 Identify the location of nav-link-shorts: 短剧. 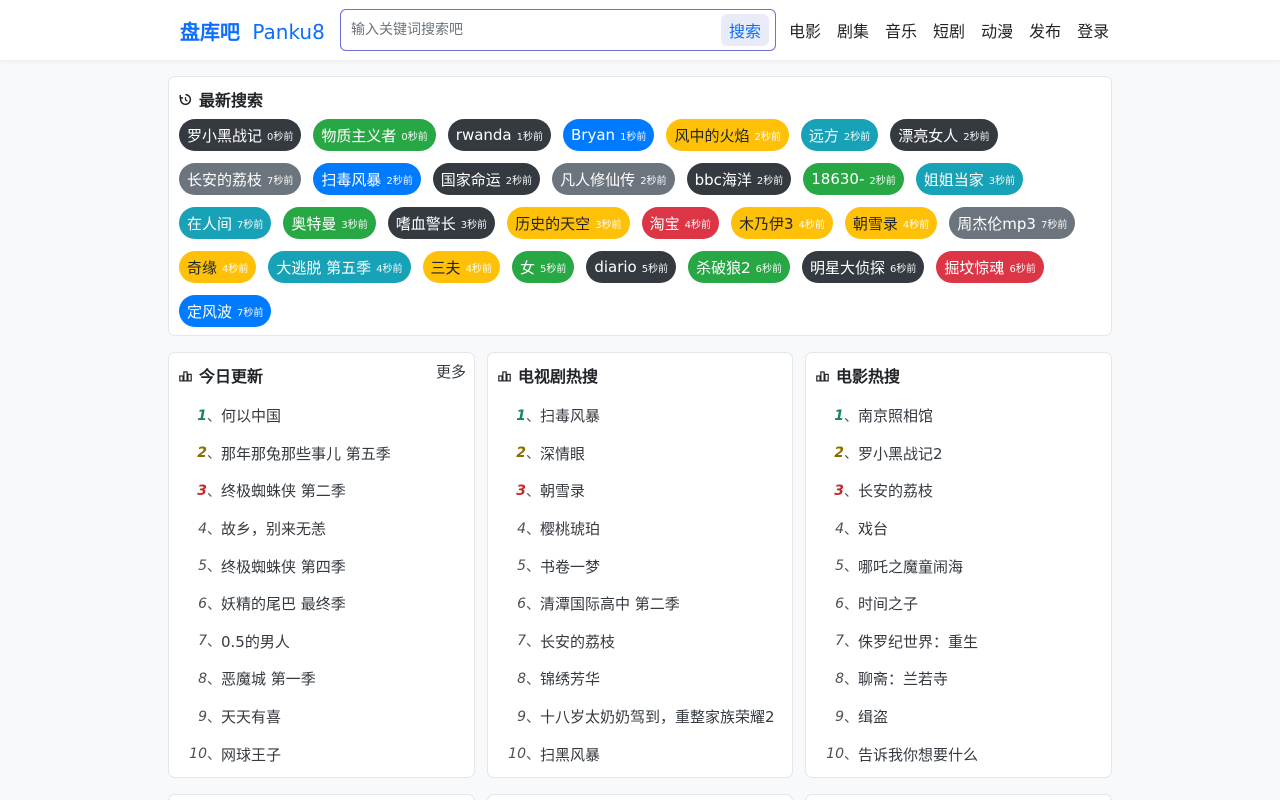
(949, 30).